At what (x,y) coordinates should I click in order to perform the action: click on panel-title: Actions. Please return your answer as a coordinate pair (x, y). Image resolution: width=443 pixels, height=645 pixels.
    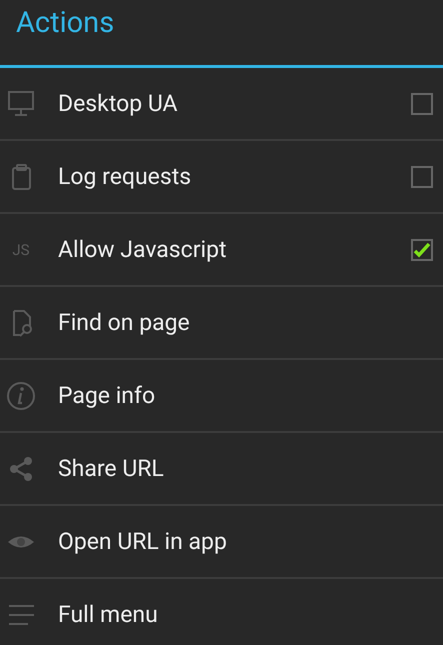
    Looking at the image, I should click on (65, 23).